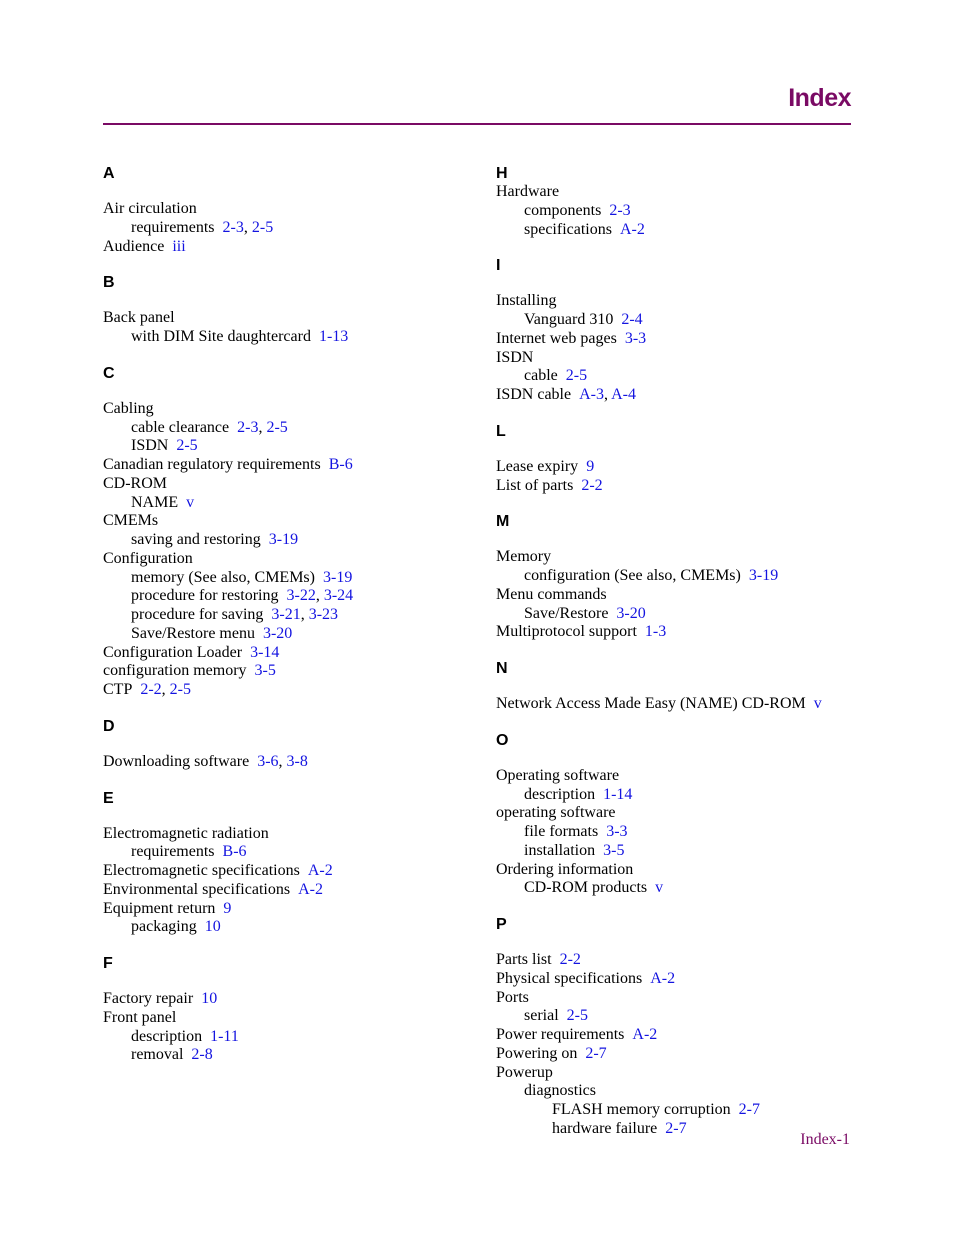  I want to click on index-section-d: D Downloading software 3-6, 3-8, so click(288, 744).